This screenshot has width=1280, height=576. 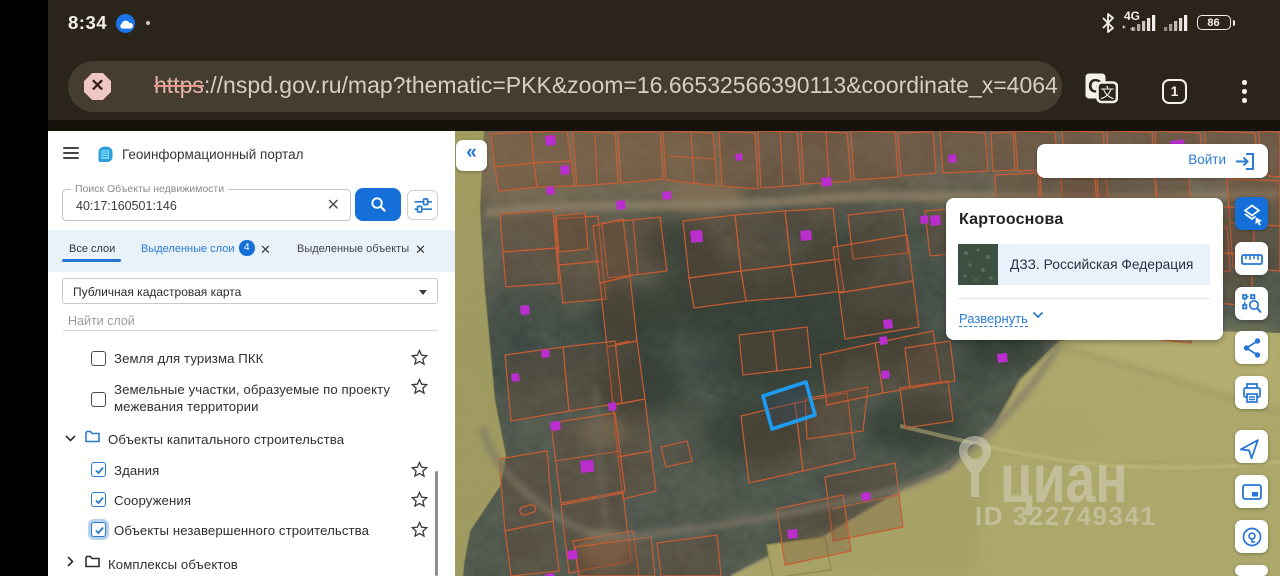 What do you see at coordinates (1065, 516) in the screenshot?
I see `svg-text: ID 322749341` at bounding box center [1065, 516].